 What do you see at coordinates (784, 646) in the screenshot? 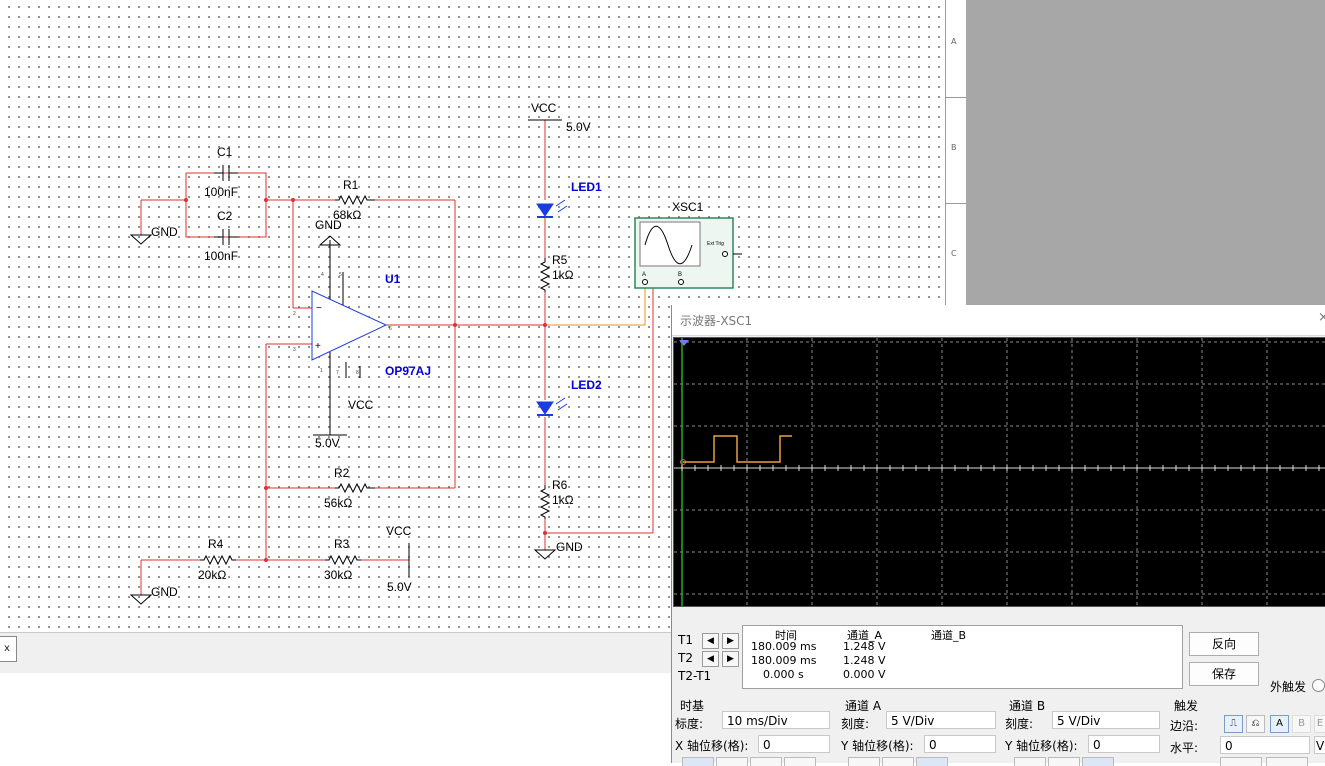
I see `t1-time: 180.009 ms` at bounding box center [784, 646].